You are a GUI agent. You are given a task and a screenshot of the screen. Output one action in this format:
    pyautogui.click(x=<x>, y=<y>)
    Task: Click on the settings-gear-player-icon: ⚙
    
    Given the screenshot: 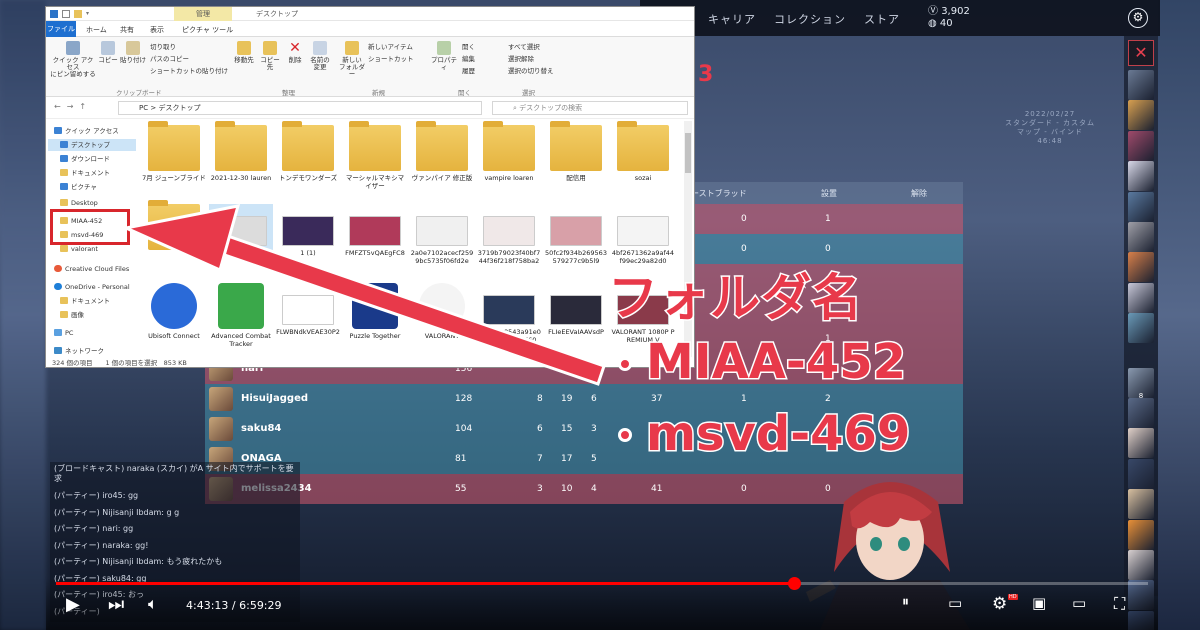 What is the action you would take?
    pyautogui.click(x=999, y=604)
    